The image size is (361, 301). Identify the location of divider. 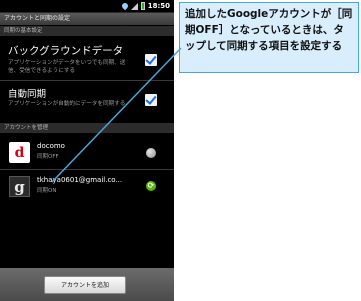
(87, 169).